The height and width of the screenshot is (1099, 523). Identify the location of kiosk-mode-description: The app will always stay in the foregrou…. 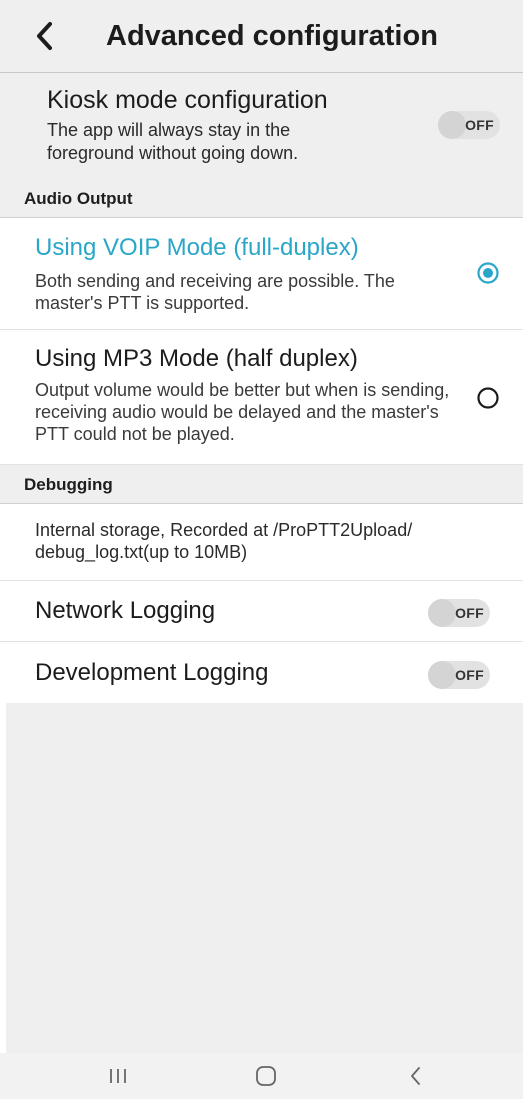
(173, 141).